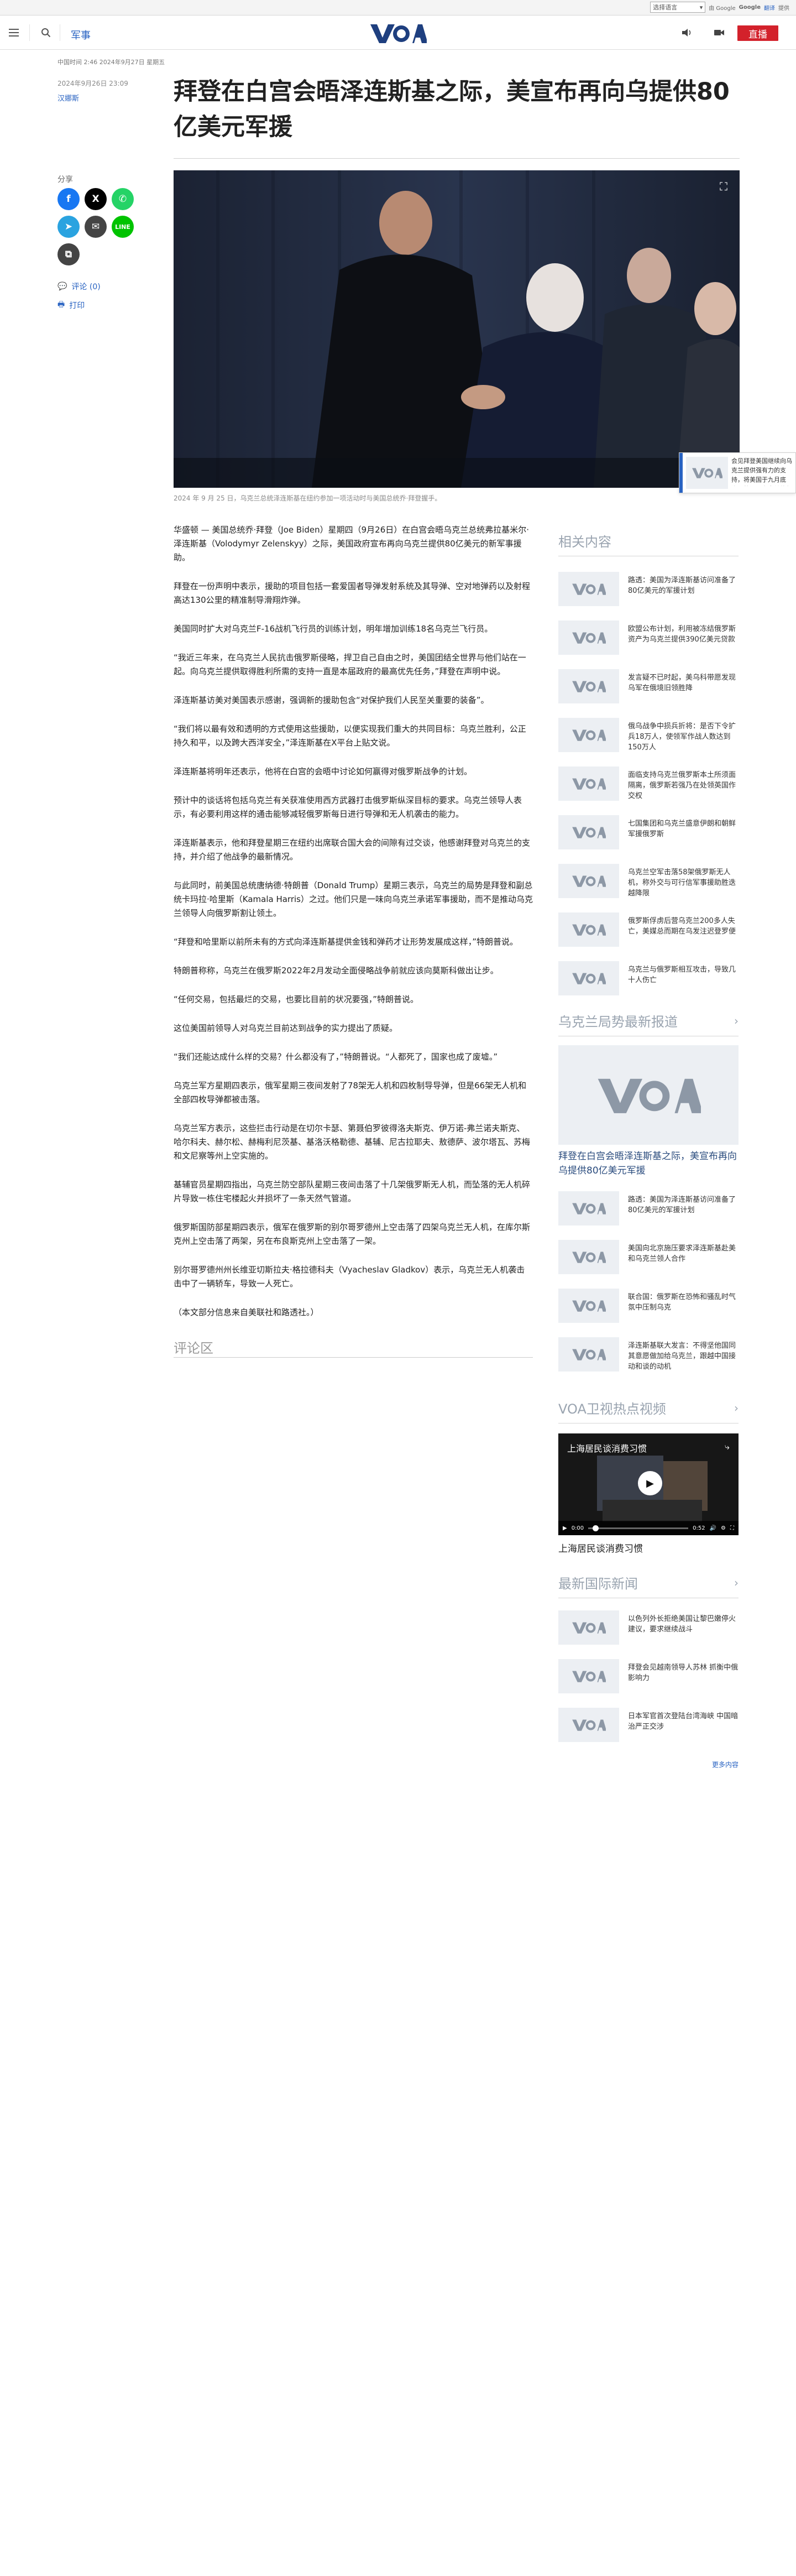  What do you see at coordinates (732, 1528) in the screenshot?
I see `fullscreen-icon: ⛶` at bounding box center [732, 1528].